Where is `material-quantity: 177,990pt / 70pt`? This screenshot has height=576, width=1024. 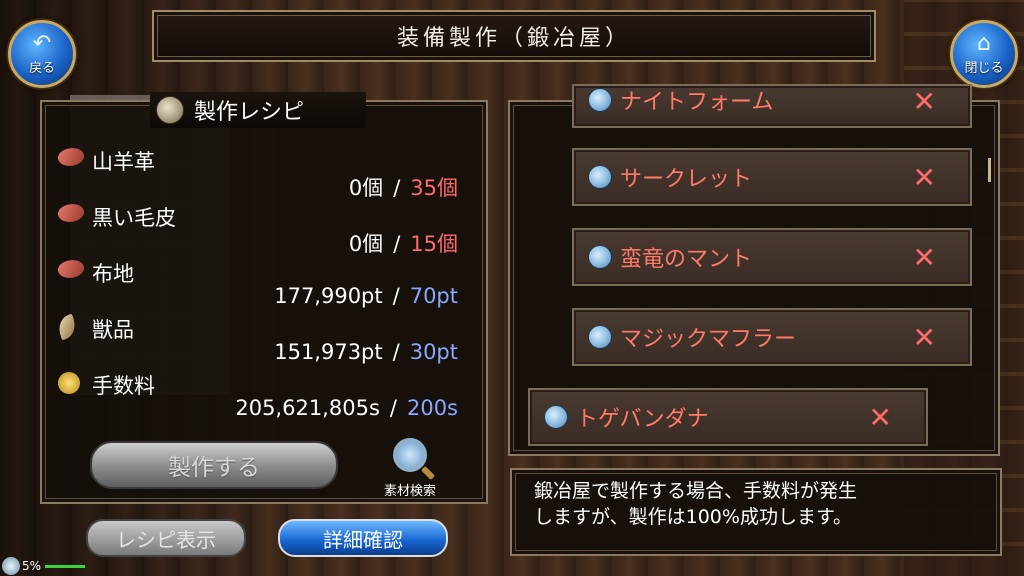 material-quantity: 177,990pt / 70pt is located at coordinates (366, 296).